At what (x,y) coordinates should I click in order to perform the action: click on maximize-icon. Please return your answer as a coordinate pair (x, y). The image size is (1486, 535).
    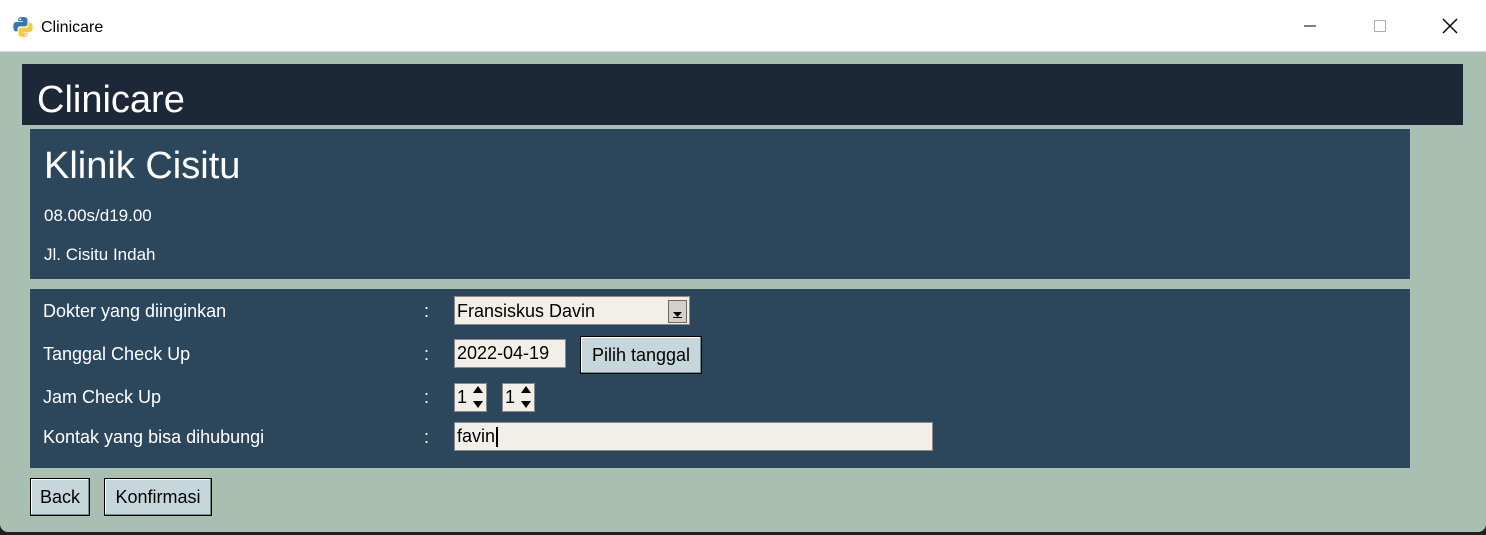
    Looking at the image, I should click on (1380, 26).